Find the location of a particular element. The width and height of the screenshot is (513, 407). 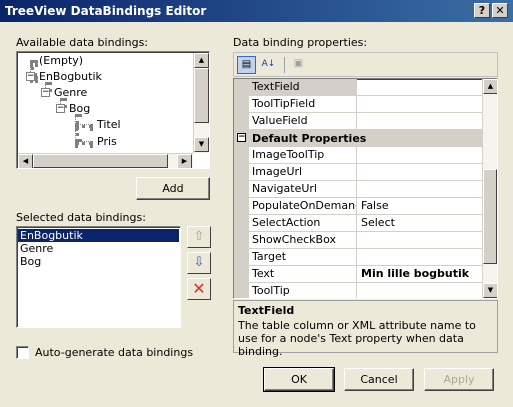

property-name: ShowCheckBox is located at coordinates (303, 240).